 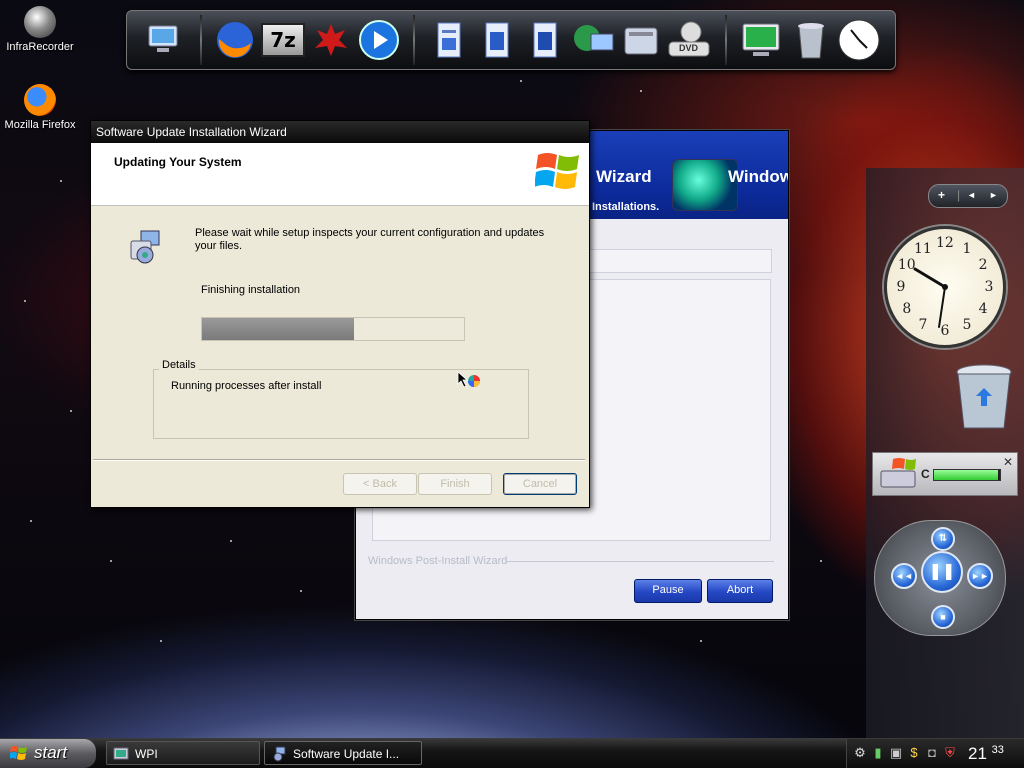 I want to click on details-text: Running processes after install, so click(x=246, y=386).